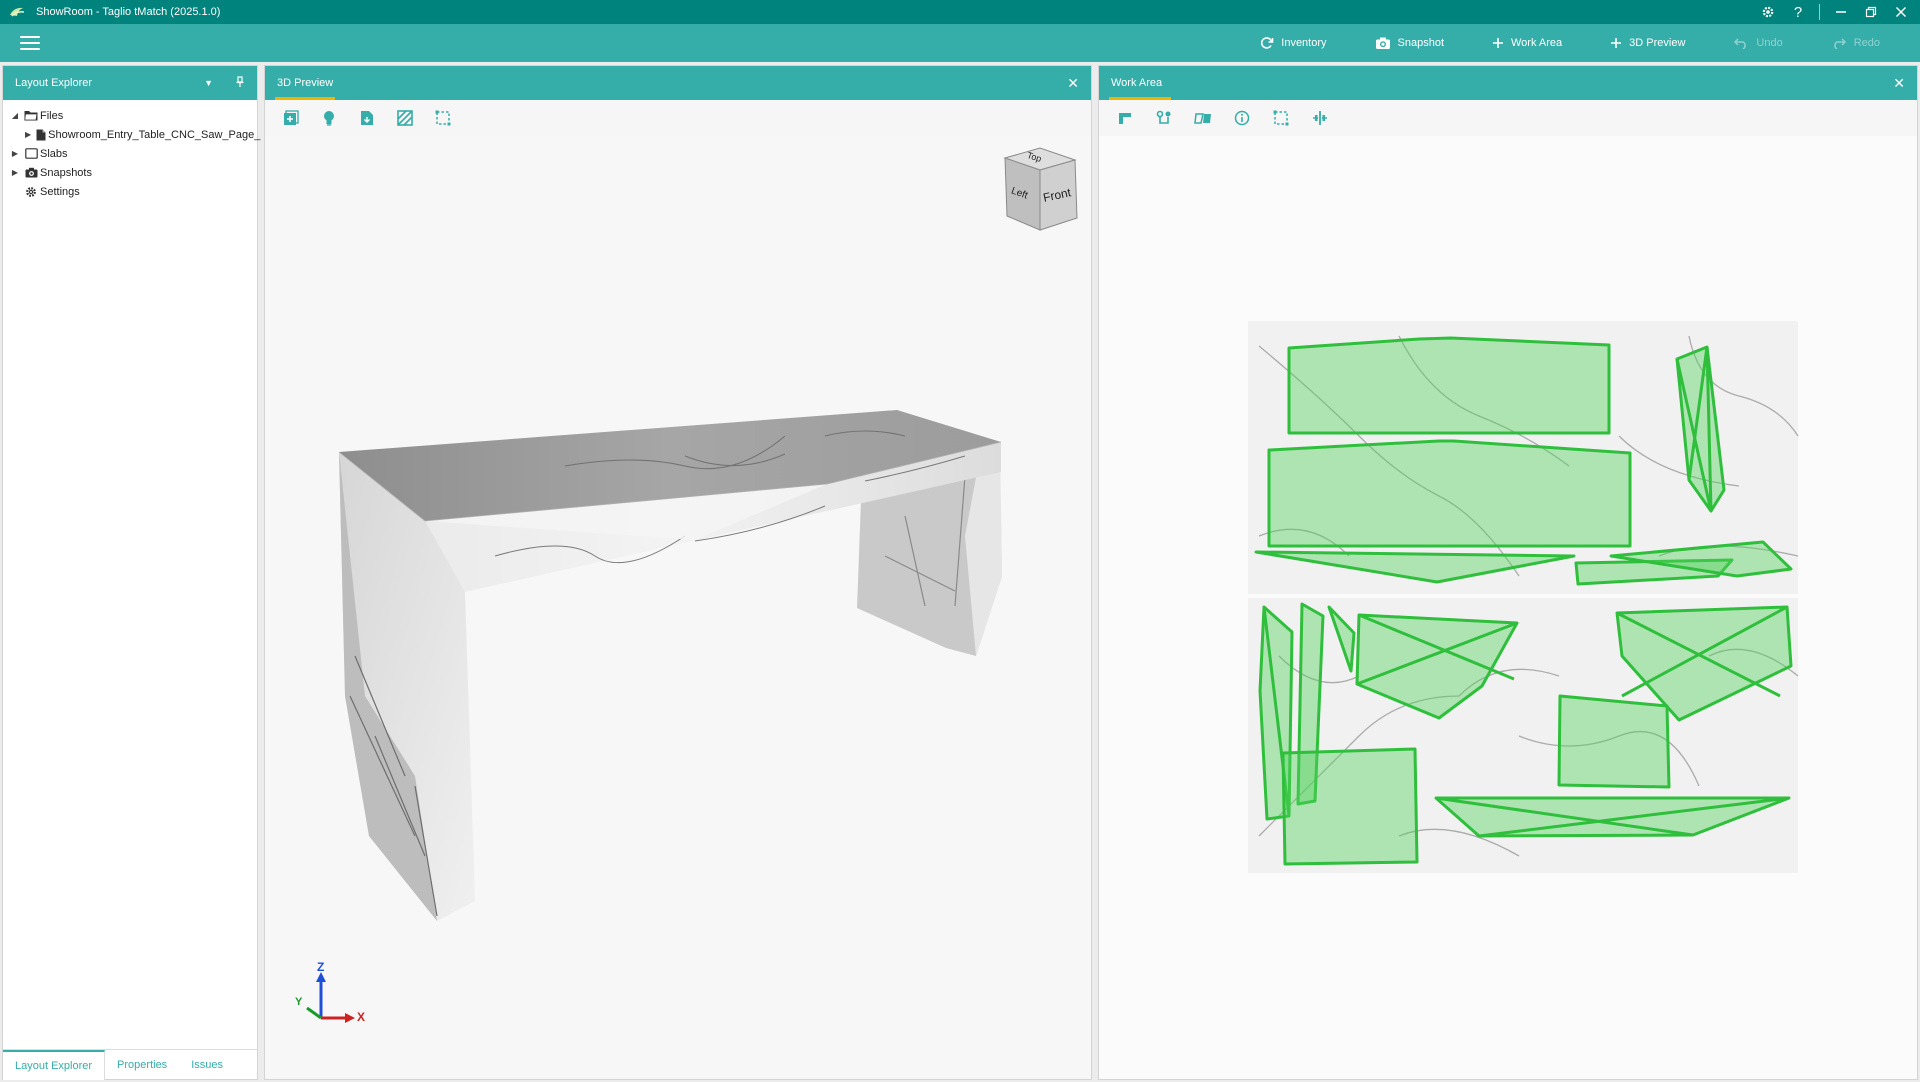  I want to click on layout-explorer-title: Layout Explorer, so click(54, 83).